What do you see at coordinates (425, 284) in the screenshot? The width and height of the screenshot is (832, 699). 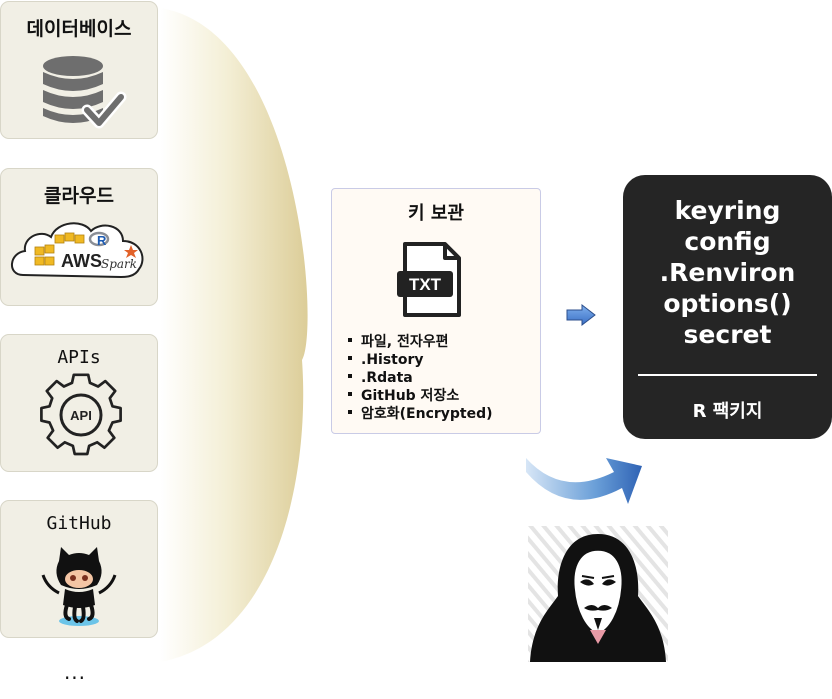 I see `txt-label: TXT` at bounding box center [425, 284].